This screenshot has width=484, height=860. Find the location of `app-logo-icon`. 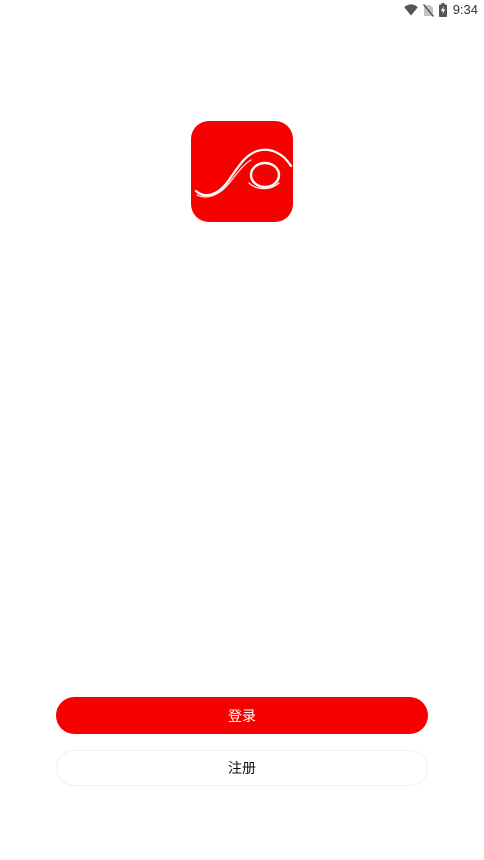

app-logo-icon is located at coordinates (242, 171).